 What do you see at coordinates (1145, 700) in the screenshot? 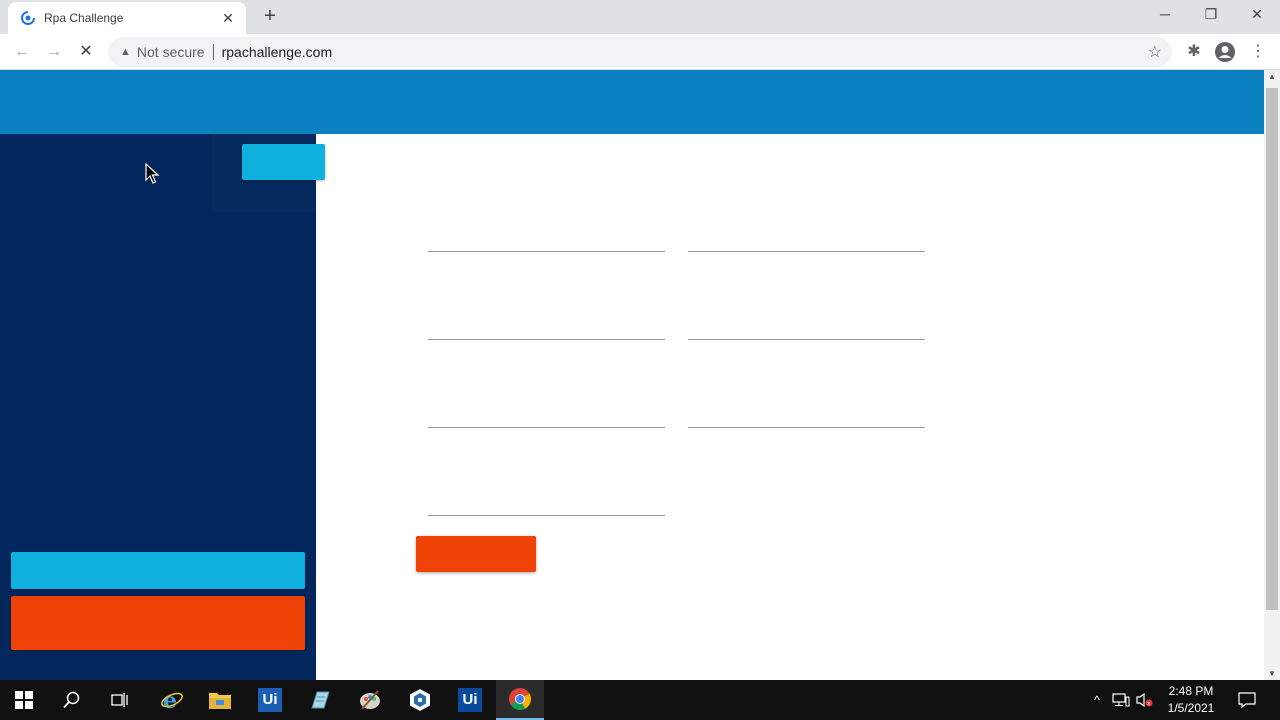
I see `volume-muted-icon: x` at bounding box center [1145, 700].